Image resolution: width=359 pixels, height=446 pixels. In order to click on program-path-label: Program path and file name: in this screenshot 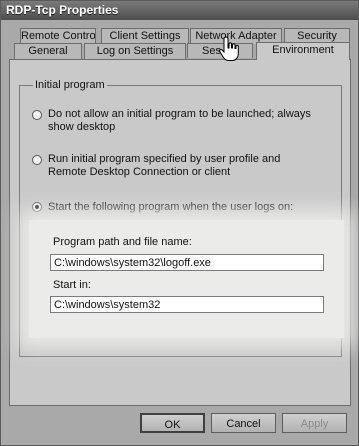, I will do `click(122, 242)`.